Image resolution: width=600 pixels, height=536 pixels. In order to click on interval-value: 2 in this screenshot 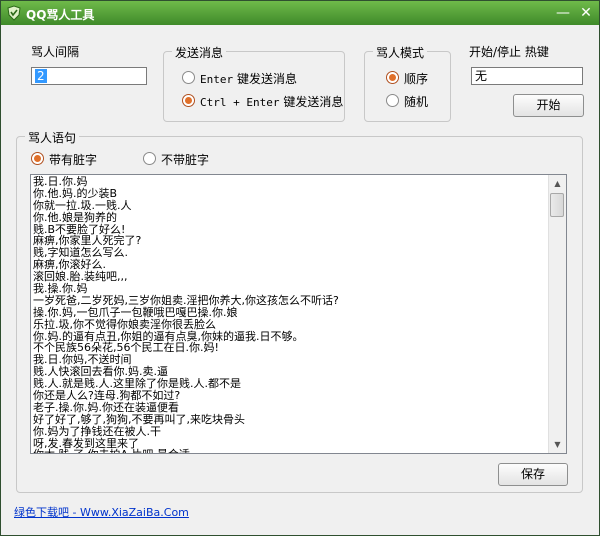, I will do `click(41, 76)`.